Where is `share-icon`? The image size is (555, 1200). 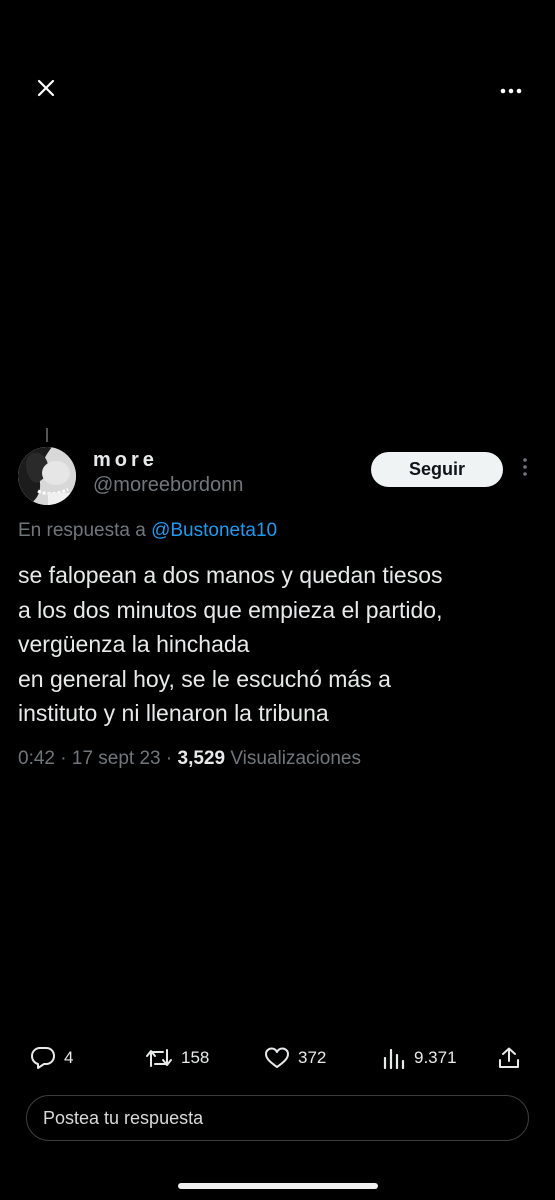
share-icon is located at coordinates (509, 1058).